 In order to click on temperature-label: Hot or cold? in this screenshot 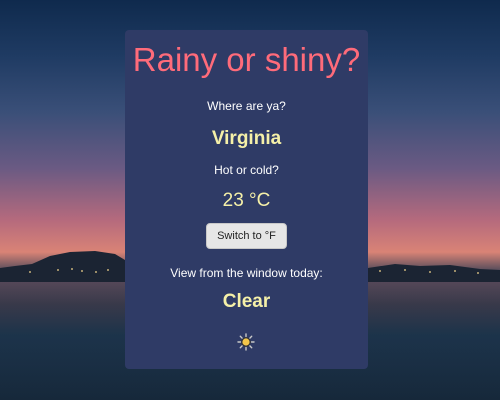, I will do `click(246, 170)`.